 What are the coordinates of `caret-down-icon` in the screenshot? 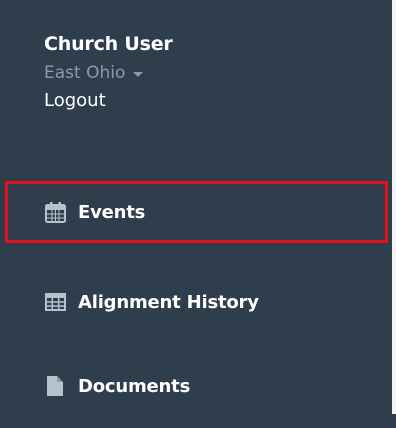 It's located at (138, 74).